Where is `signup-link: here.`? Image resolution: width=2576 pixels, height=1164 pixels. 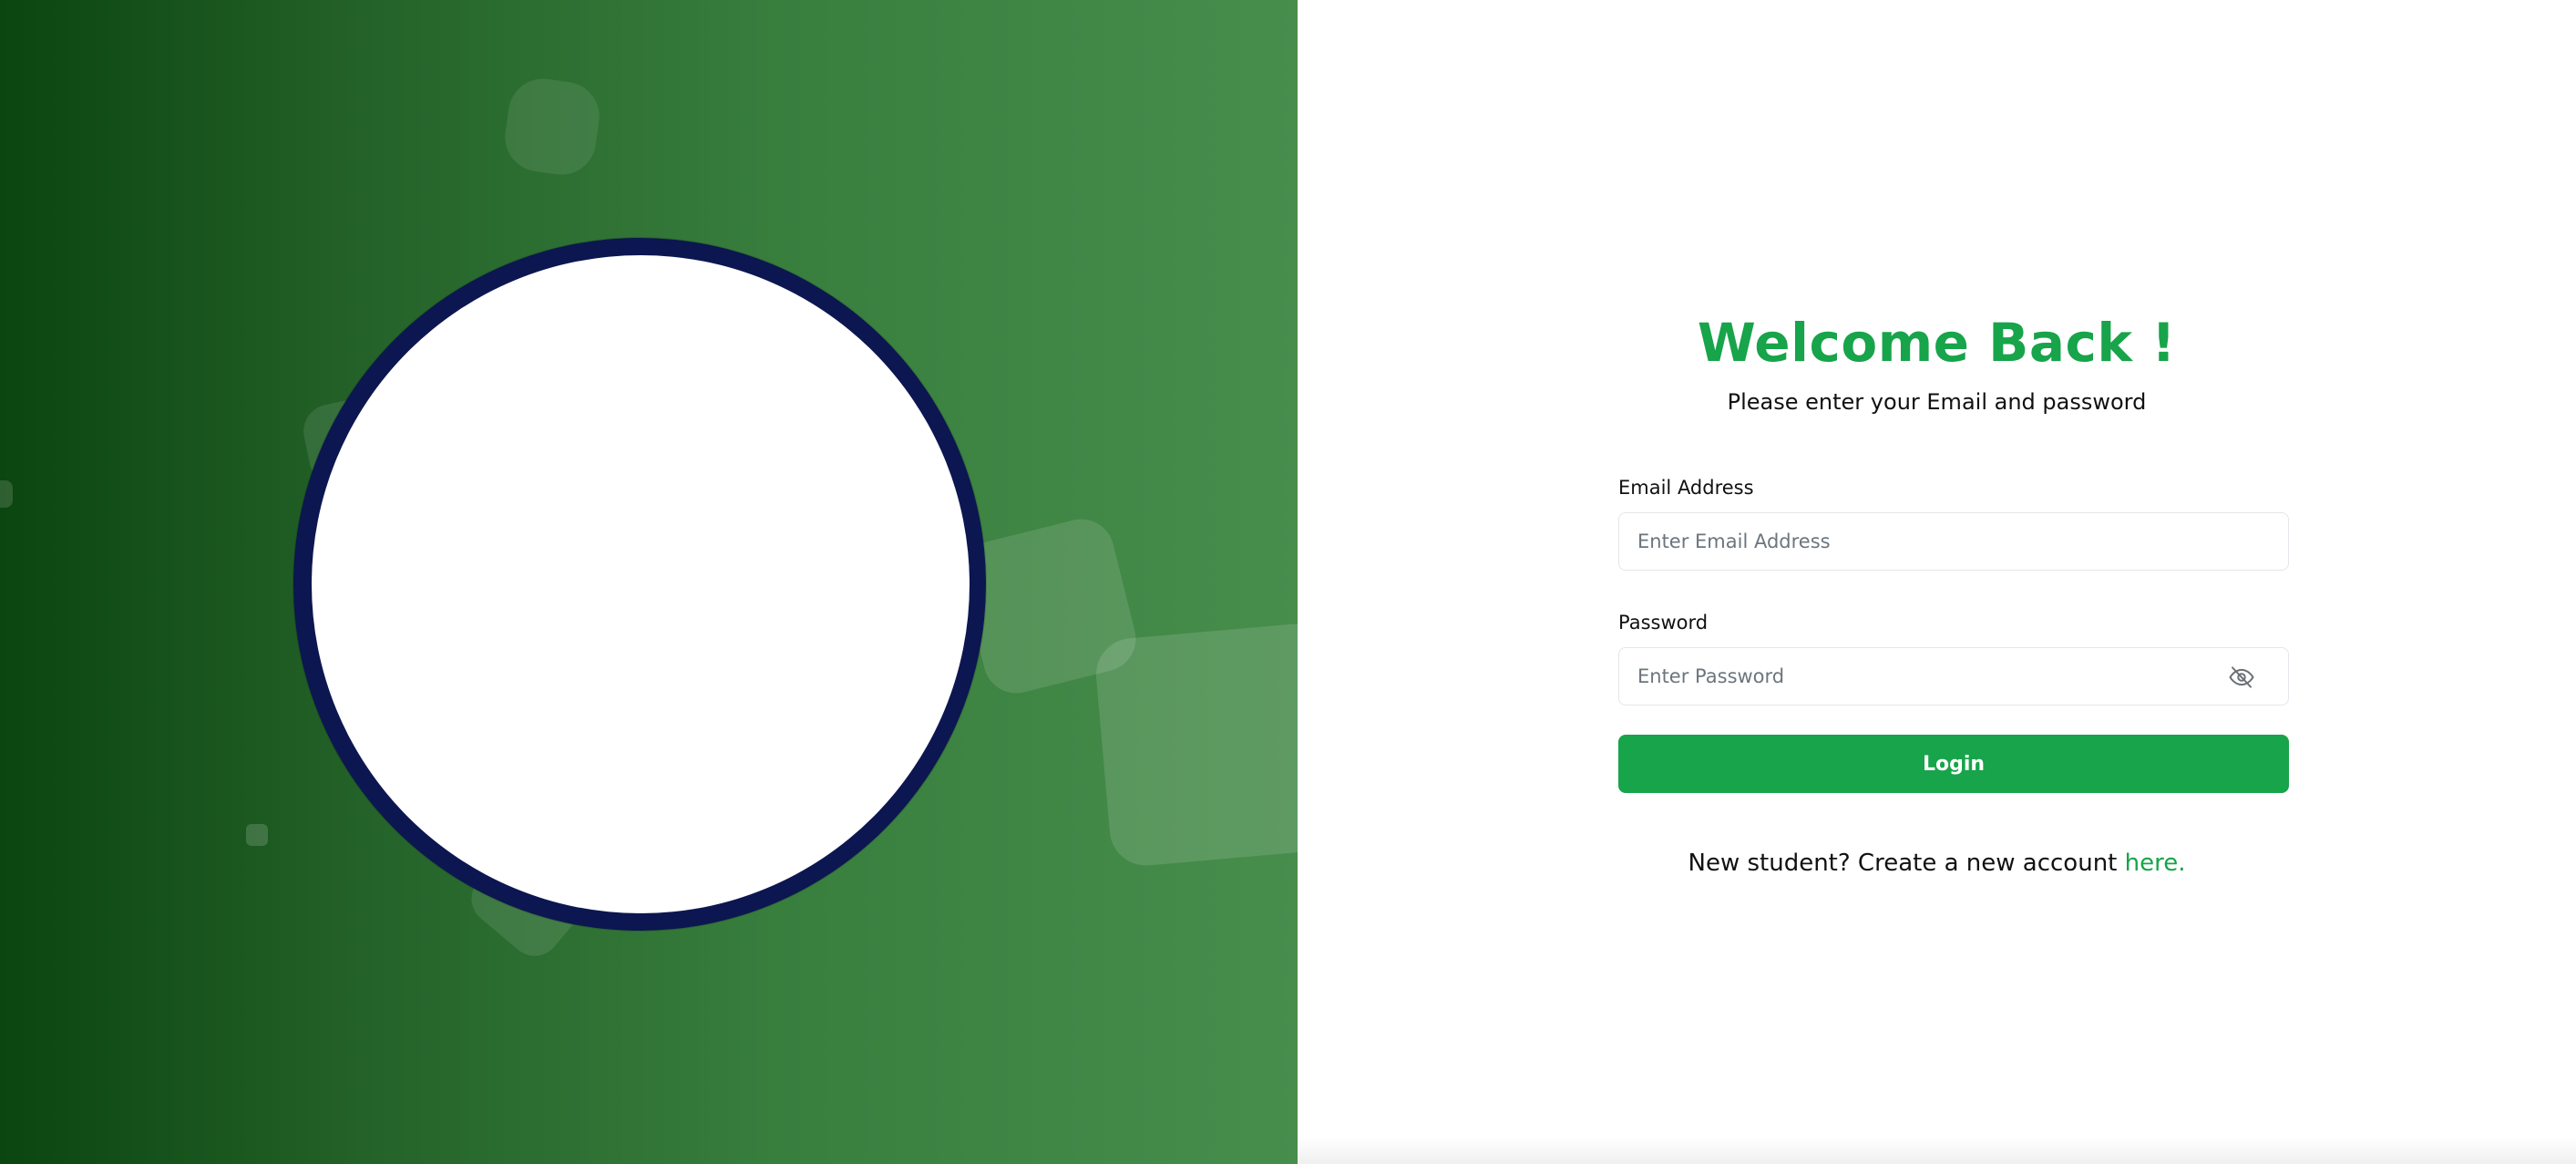 signup-link: here. is located at coordinates (2156, 863).